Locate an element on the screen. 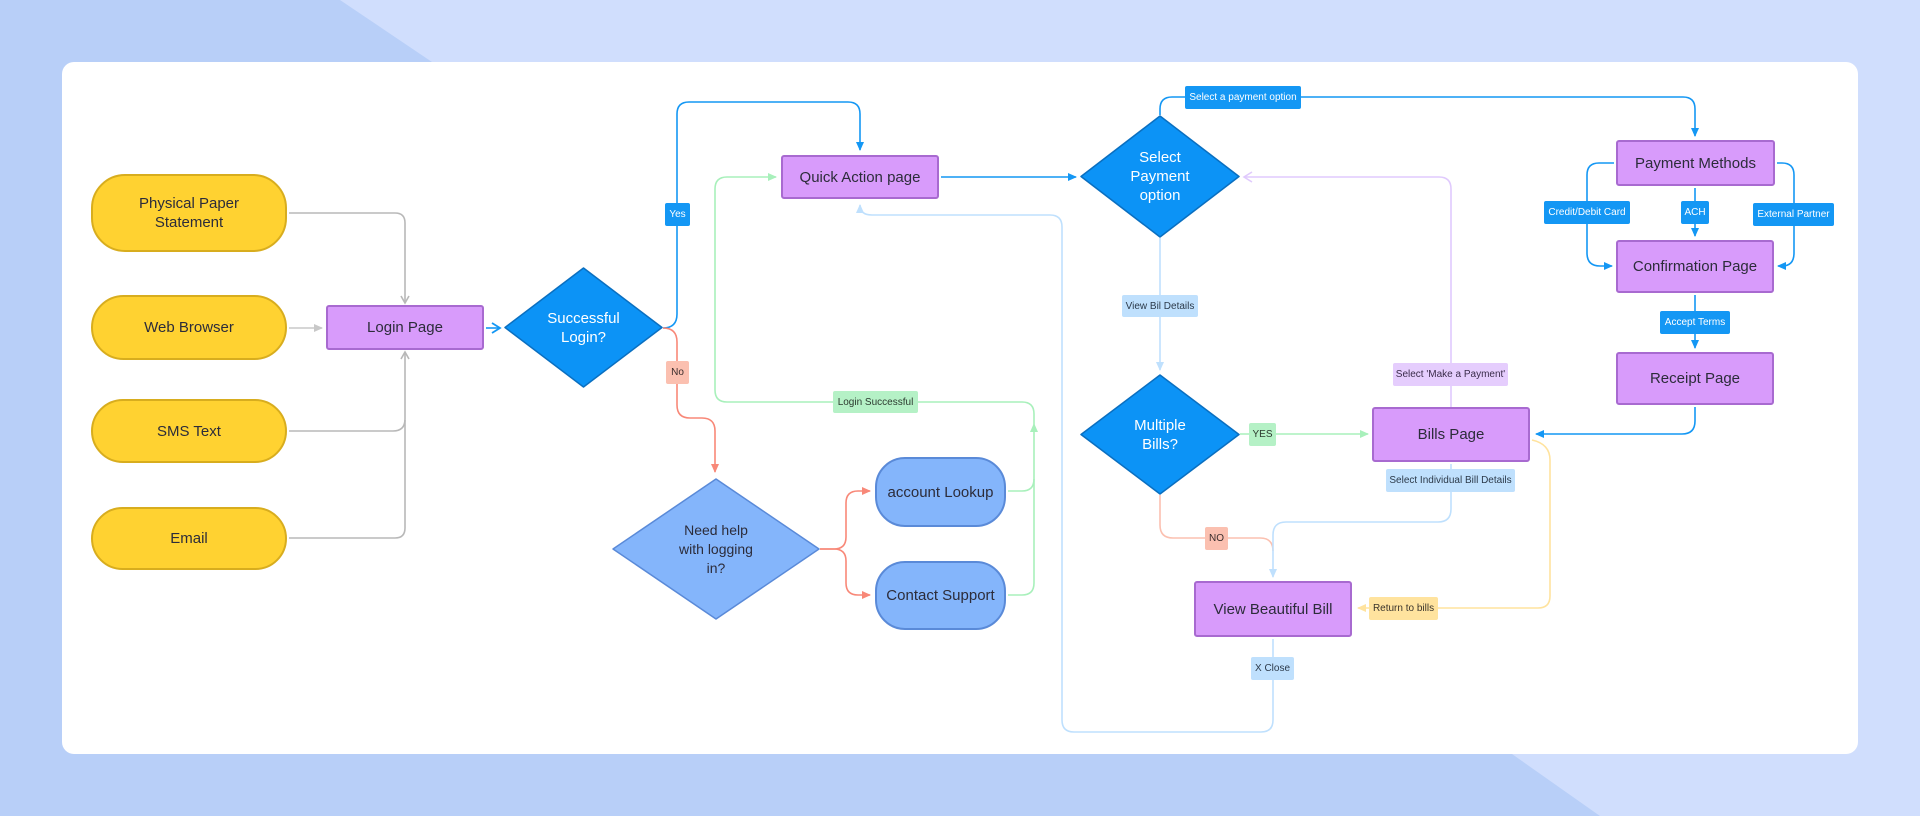 The width and height of the screenshot is (1920, 816). node-quick-action-page: Quick Action page is located at coordinates (860, 177).